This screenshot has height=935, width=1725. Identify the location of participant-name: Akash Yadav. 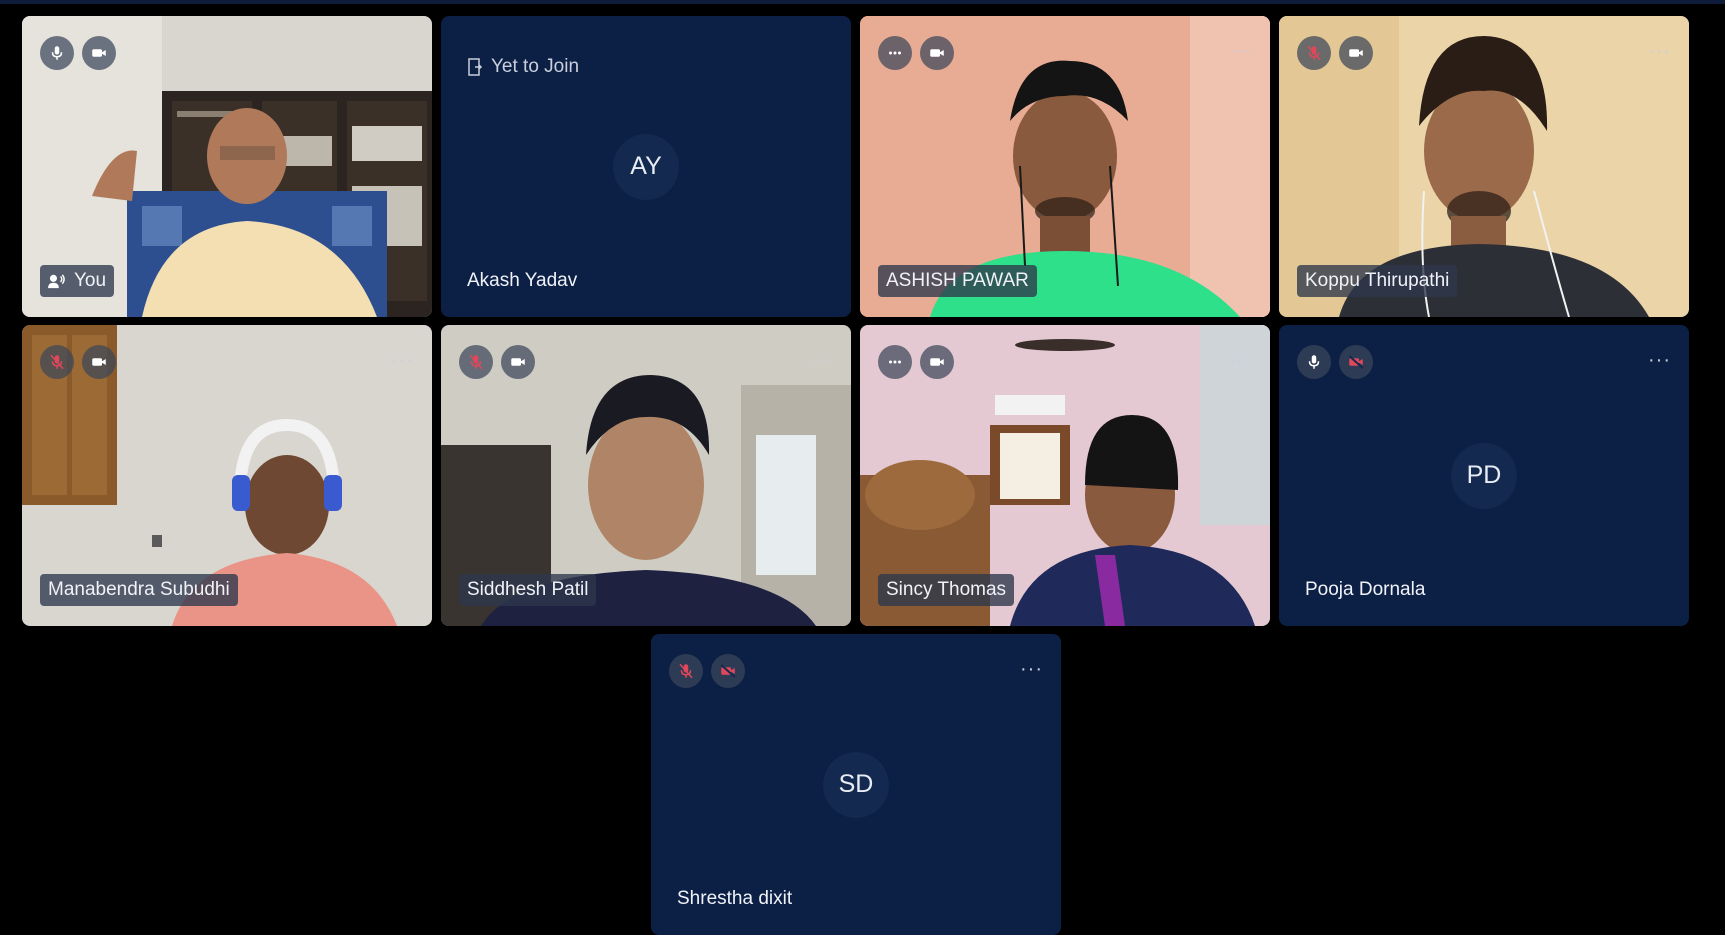
(522, 280).